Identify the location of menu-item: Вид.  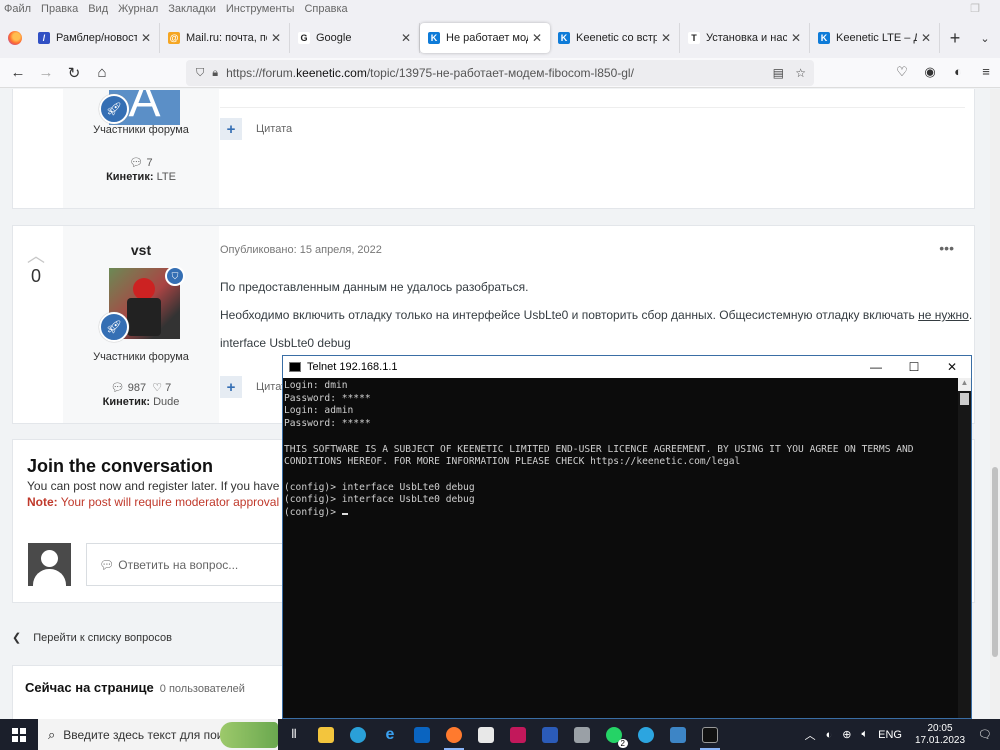
(98, 9).